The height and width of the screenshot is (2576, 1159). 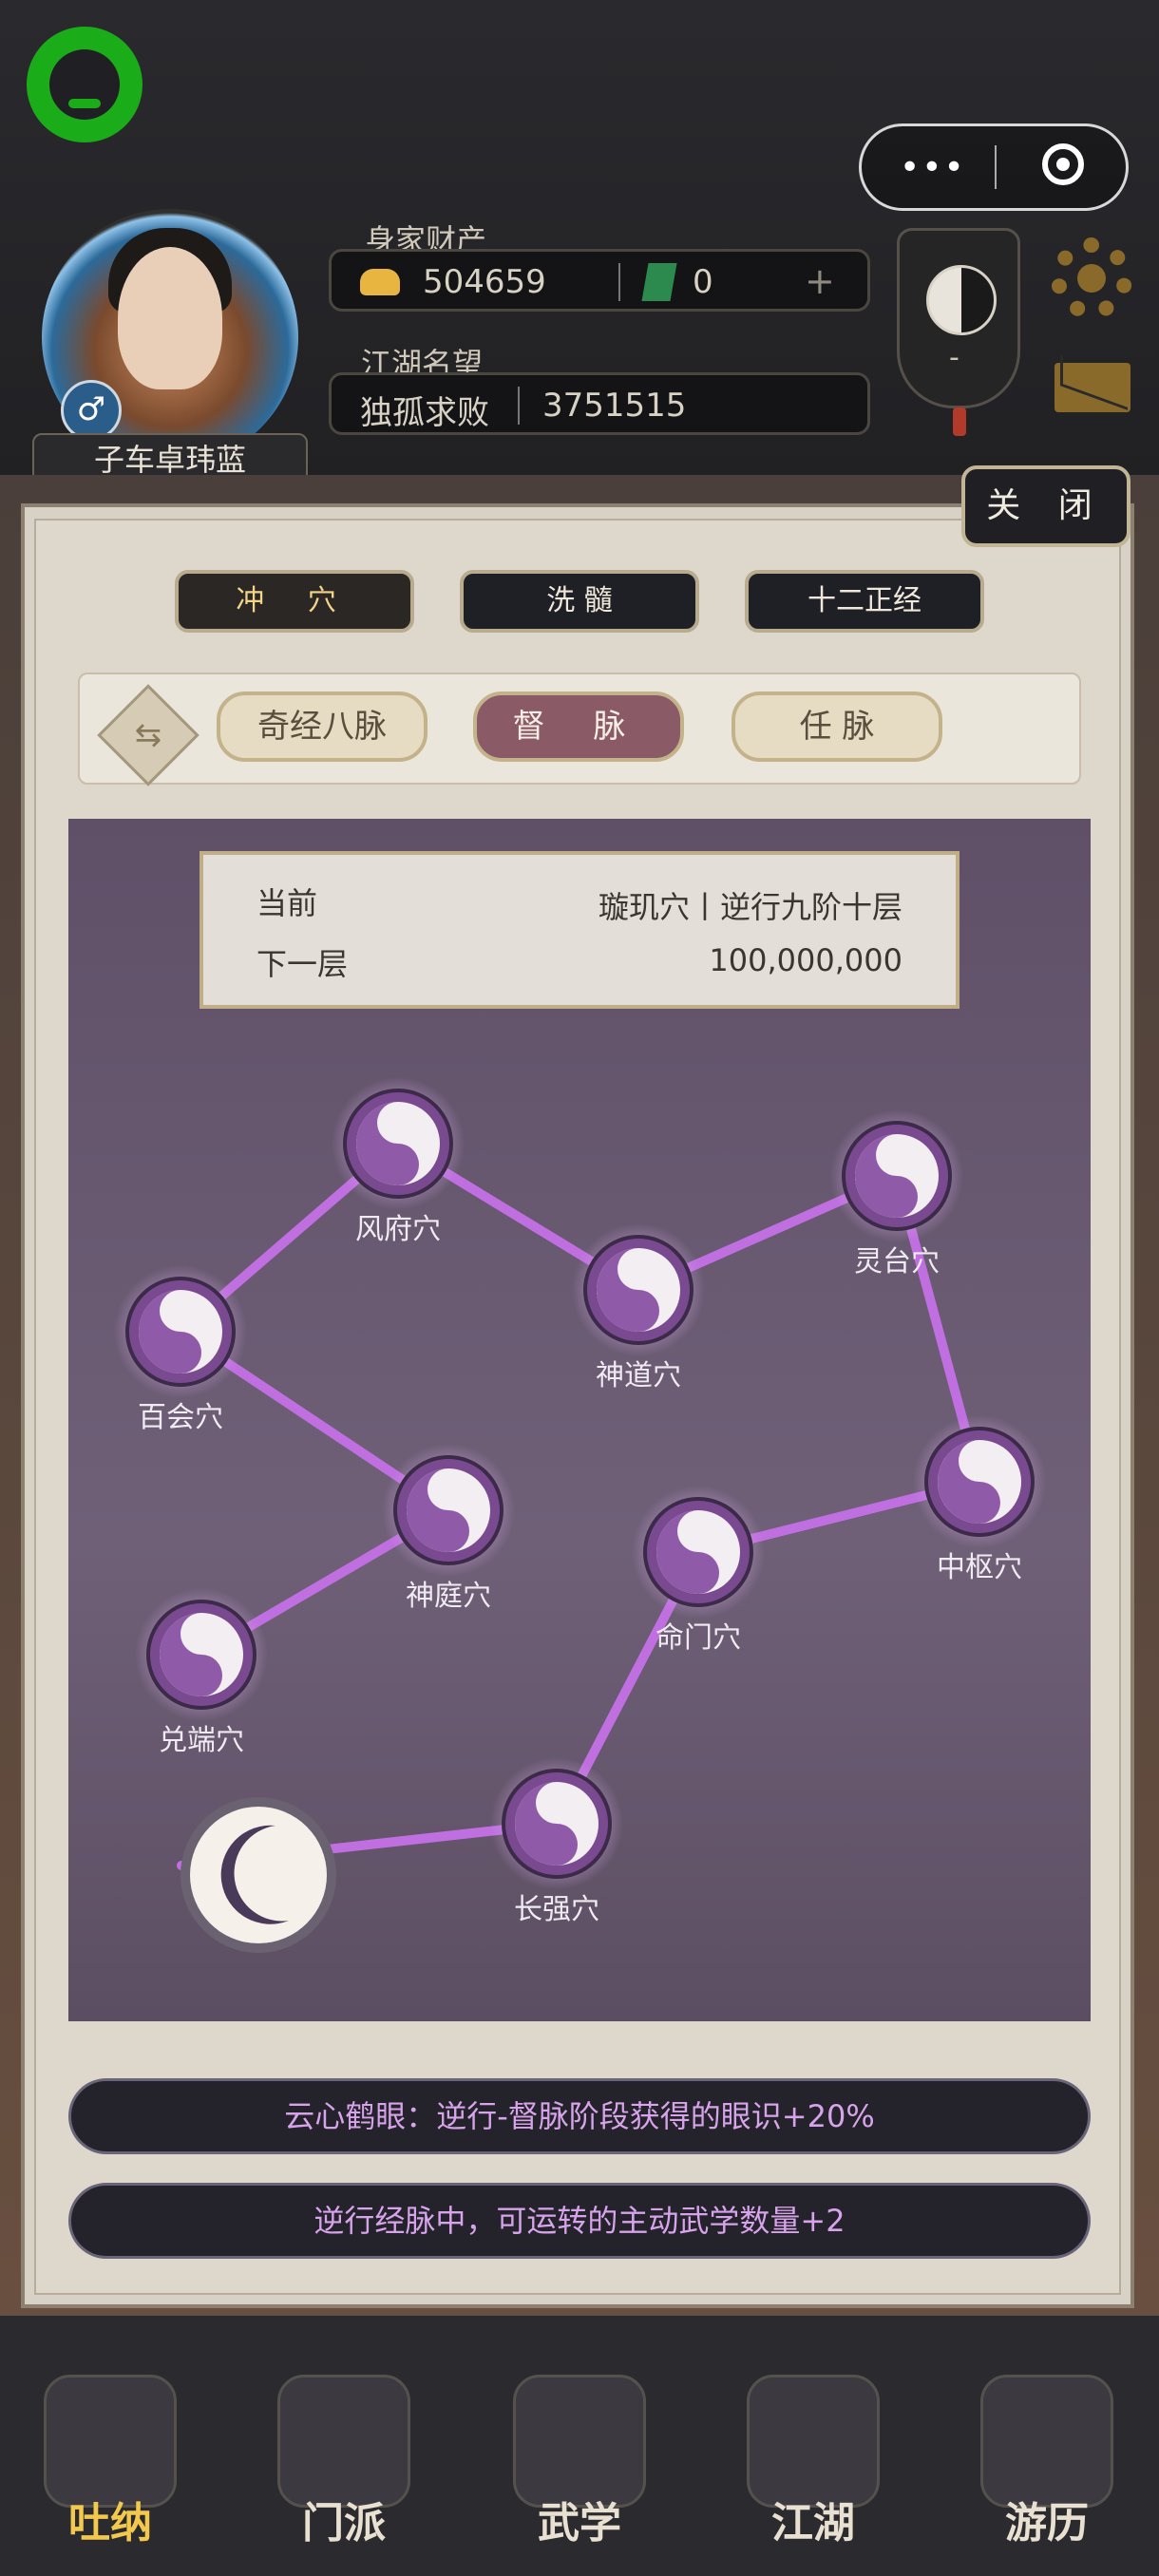 I want to click on tab-xi-sui: 洗 髓, so click(x=579, y=601).